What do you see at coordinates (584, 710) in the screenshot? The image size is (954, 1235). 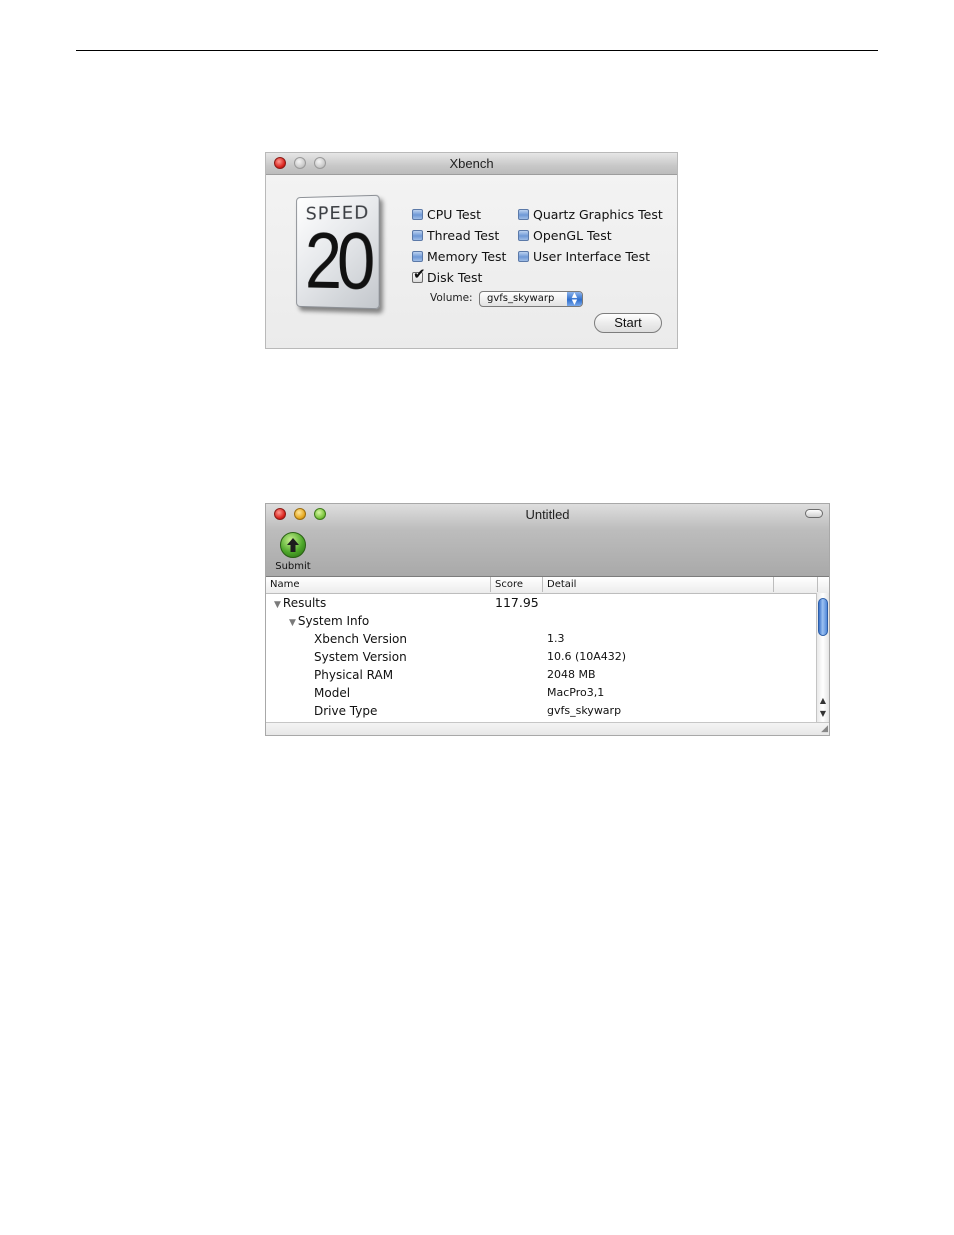 I see `row-detail: gvfs_skywarp` at bounding box center [584, 710].